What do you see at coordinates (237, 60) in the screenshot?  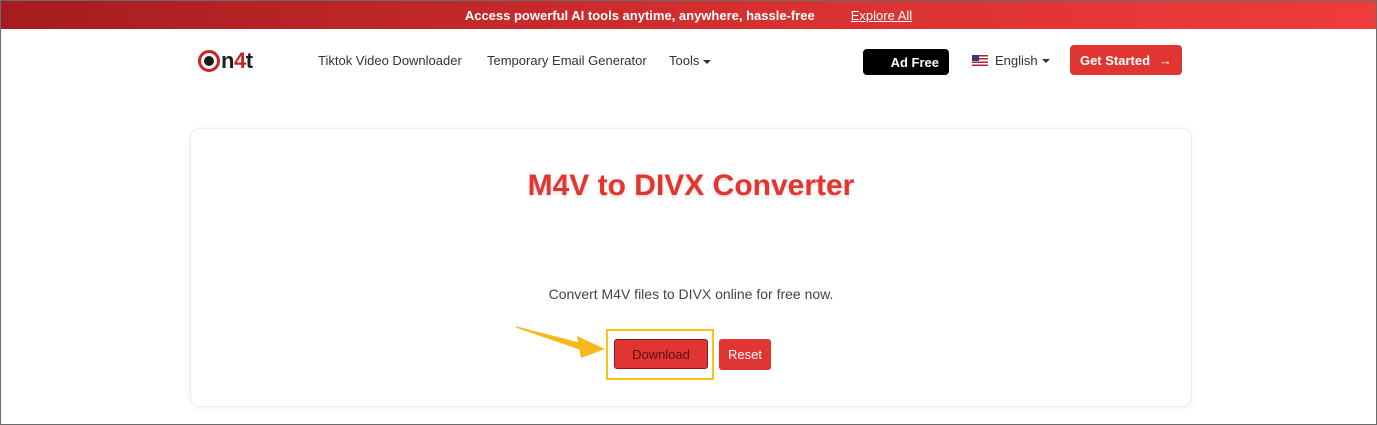 I see `logo-text: n4t` at bounding box center [237, 60].